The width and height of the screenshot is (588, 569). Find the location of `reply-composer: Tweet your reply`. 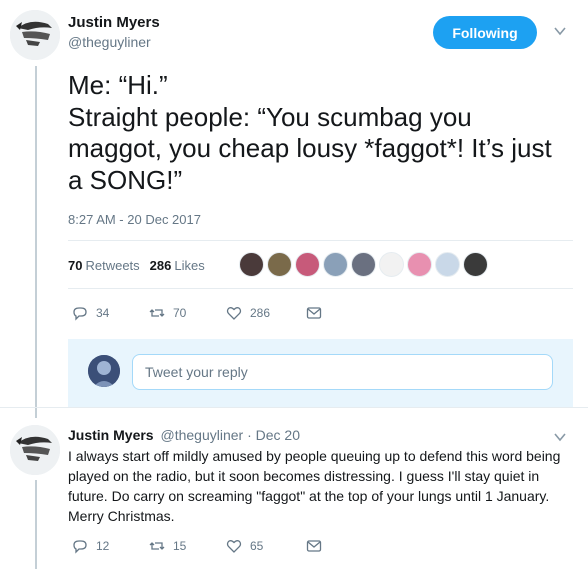

reply-composer: Tweet your reply is located at coordinates (320, 373).